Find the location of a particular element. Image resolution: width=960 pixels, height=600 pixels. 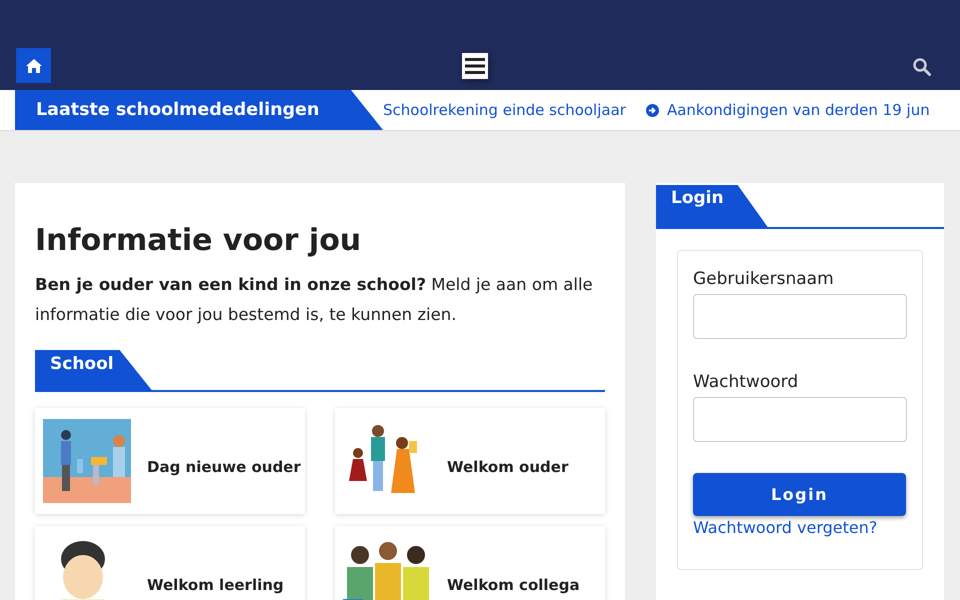

home-button is located at coordinates (33, 65).